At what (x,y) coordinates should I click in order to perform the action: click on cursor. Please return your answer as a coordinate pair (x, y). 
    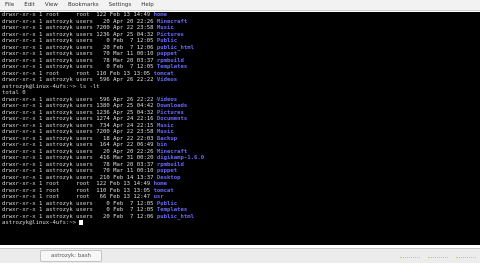
    Looking at the image, I should click on (81, 222).